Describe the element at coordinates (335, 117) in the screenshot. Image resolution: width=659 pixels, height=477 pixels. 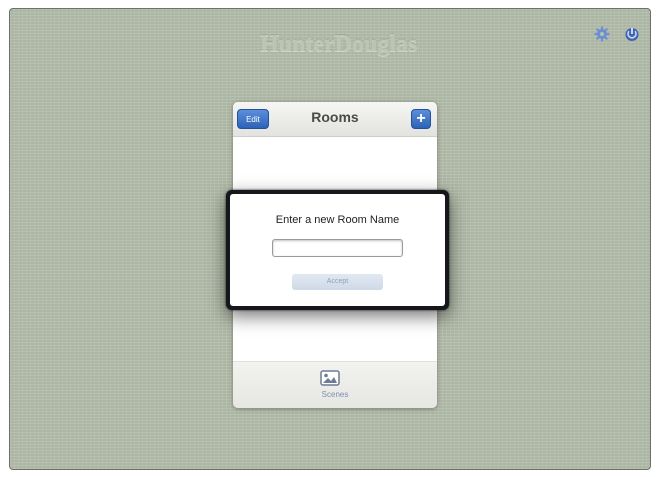
I see `rooms-title: Rooms` at that location.